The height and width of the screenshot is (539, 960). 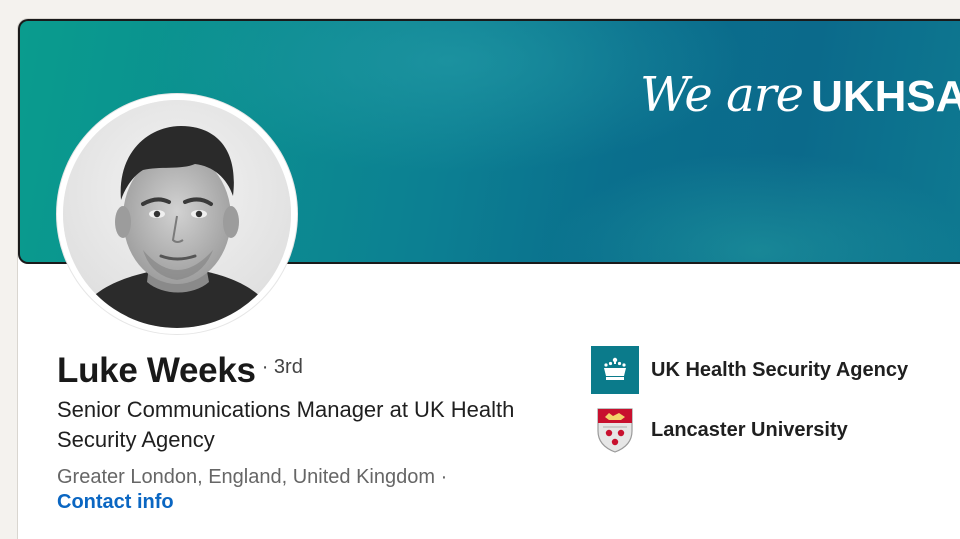 I want to click on ukhsa-crown-logo-icon, so click(x=615, y=370).